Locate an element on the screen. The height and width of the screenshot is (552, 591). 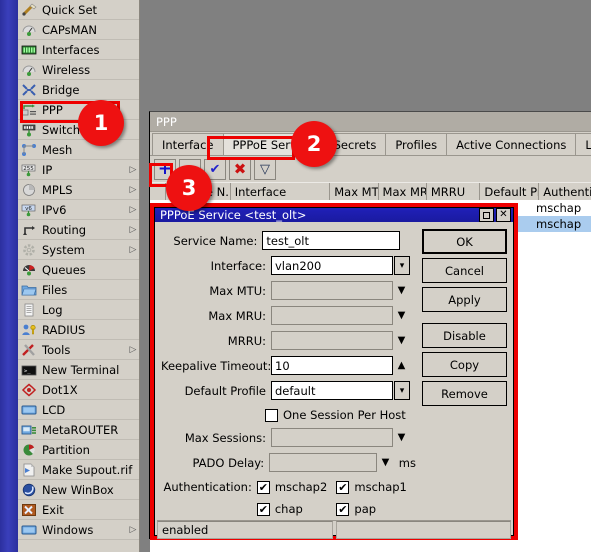
column-header-interface: Interface is located at coordinates (281, 191).